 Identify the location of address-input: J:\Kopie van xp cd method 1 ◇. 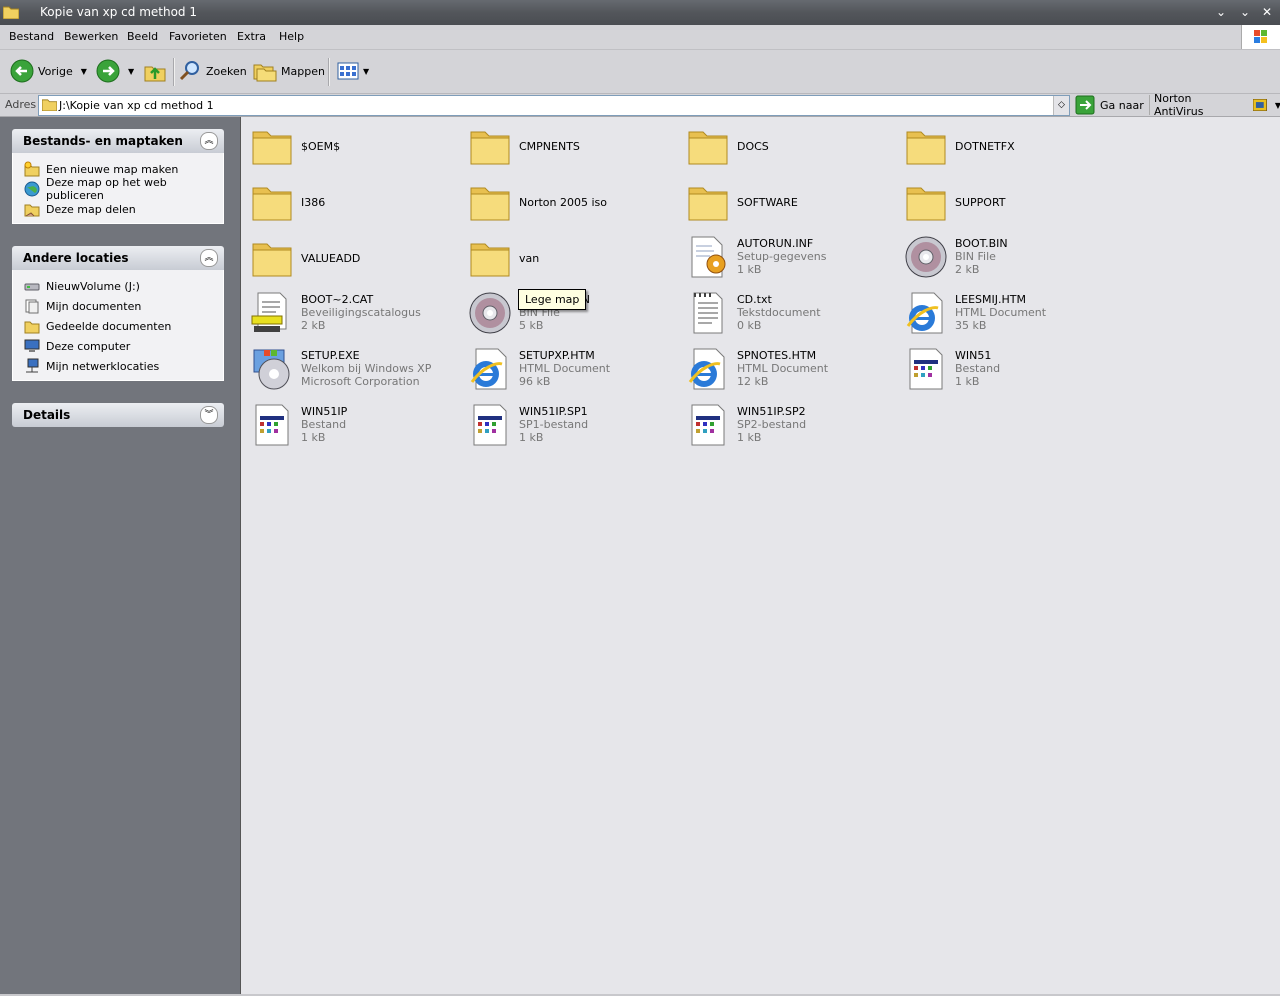
(554, 105).